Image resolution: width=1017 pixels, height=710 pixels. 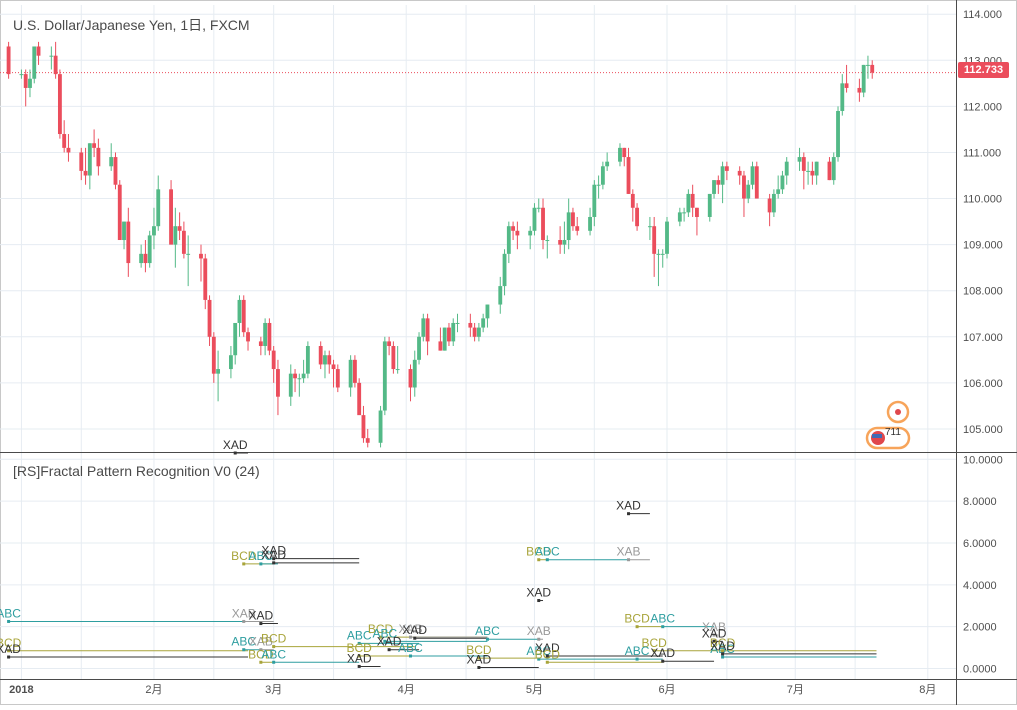 What do you see at coordinates (893, 432) in the screenshot?
I see `logo-text: 711` at bounding box center [893, 432].